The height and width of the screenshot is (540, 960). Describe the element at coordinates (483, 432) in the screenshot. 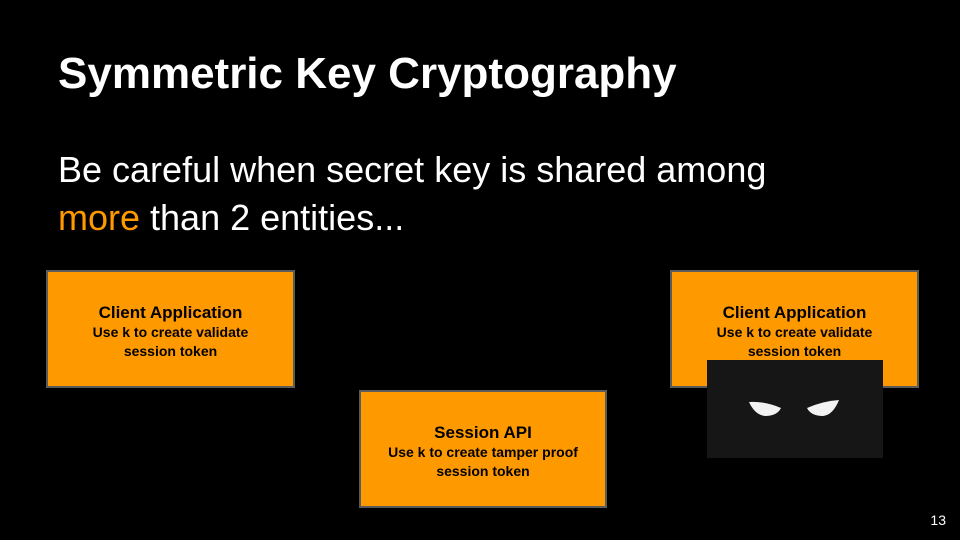

I see `box-title: Session API` at that location.